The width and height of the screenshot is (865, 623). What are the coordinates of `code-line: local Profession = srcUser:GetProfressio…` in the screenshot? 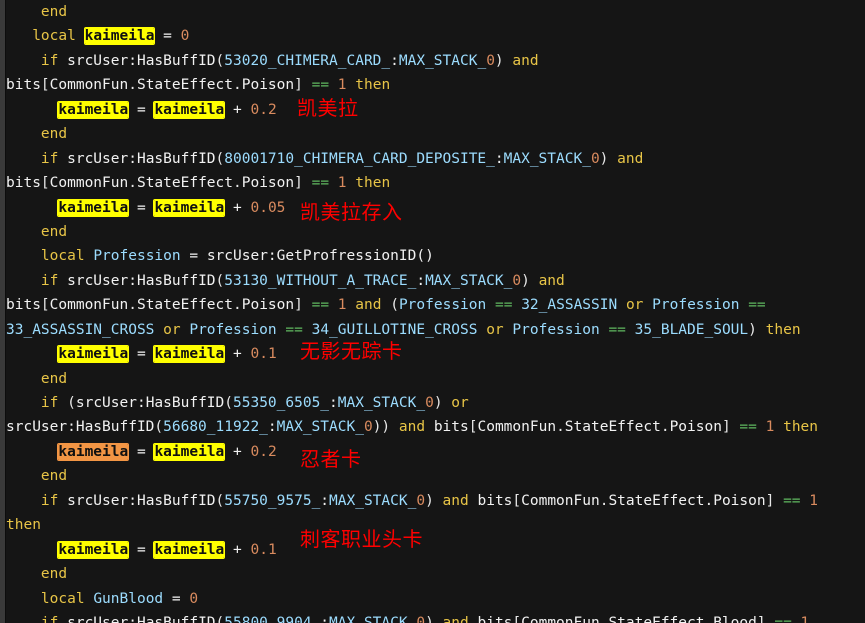 It's located at (432, 256).